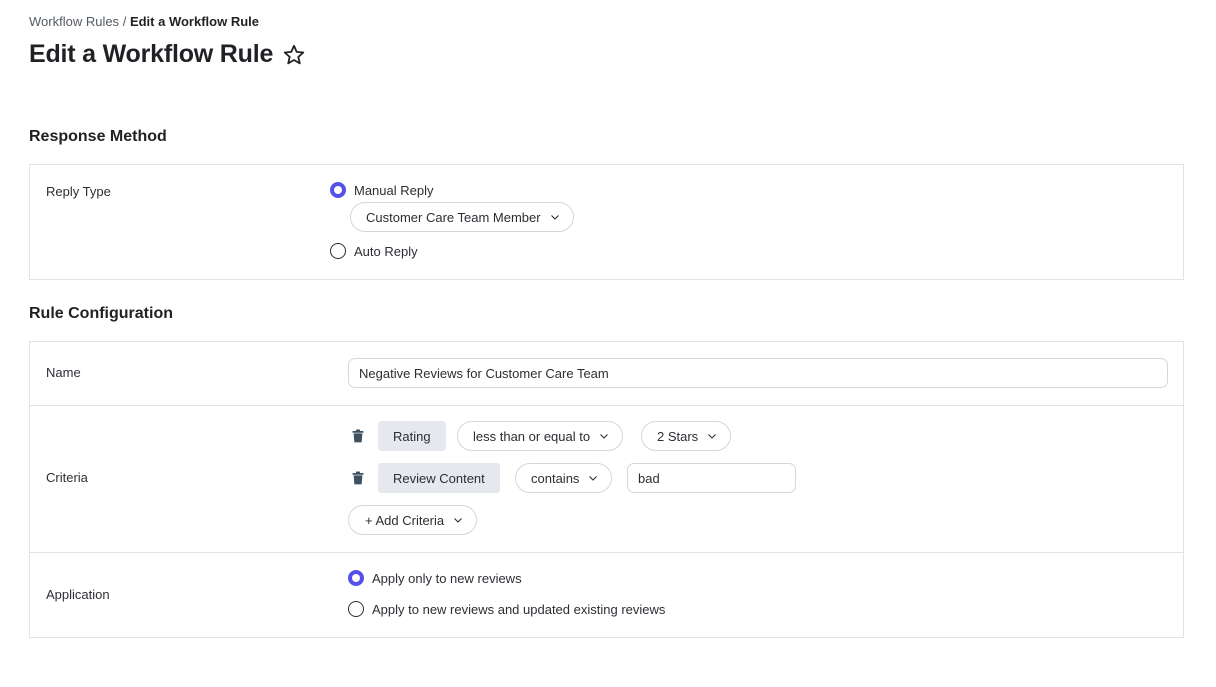 The image size is (1216, 687). I want to click on rule-name-input: Negative Reviews for Customer Care Team, so click(758, 373).